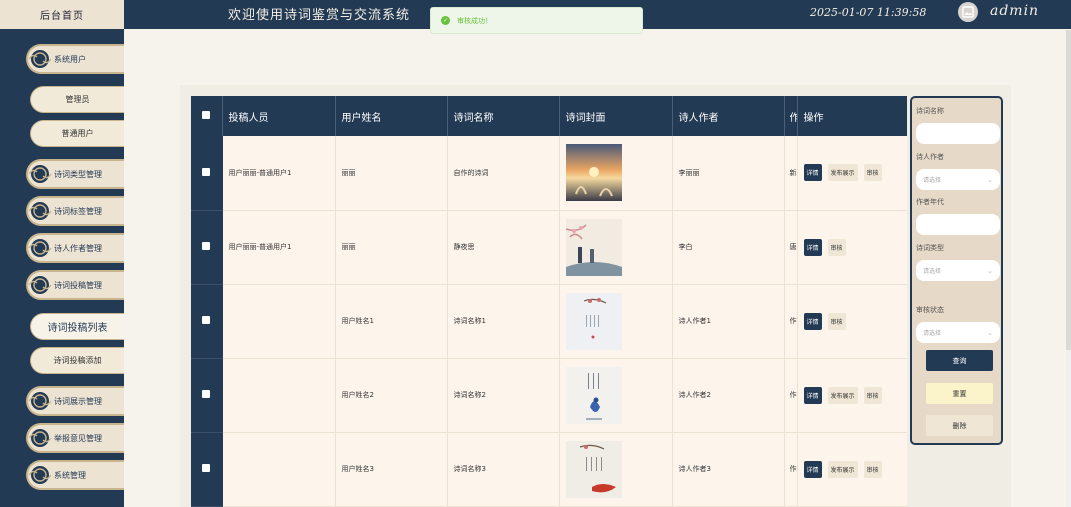 This screenshot has height=507, width=1071. Describe the element at coordinates (279, 173) in the screenshot. I see `cell-submitter: 用户丽丽-普通用户1` at that location.